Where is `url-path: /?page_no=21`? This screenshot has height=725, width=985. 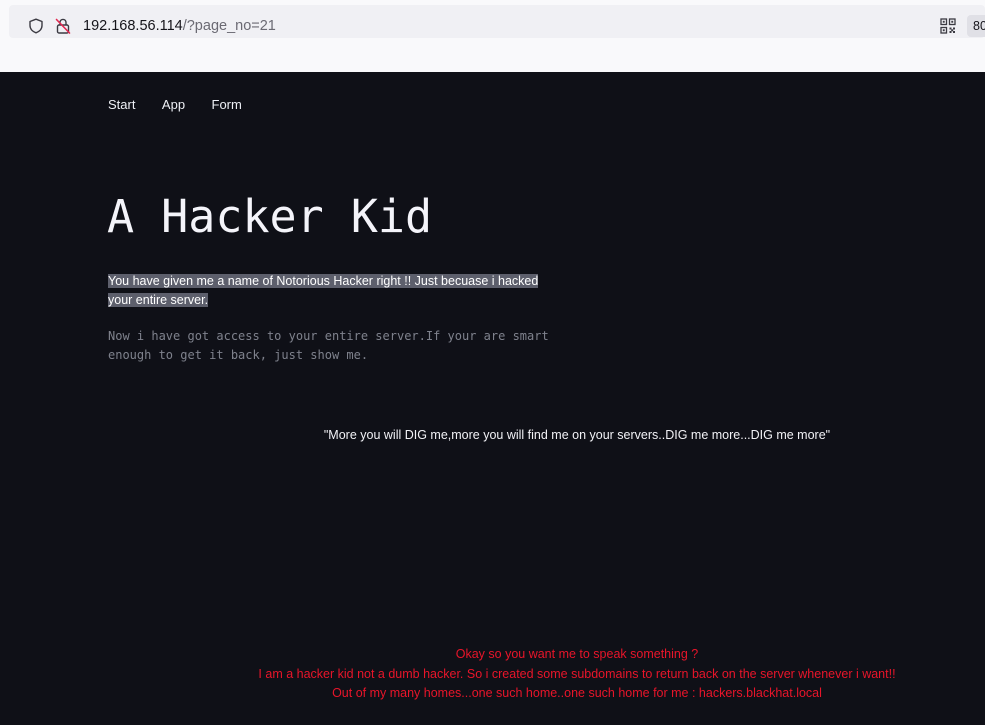
url-path: /?page_no=21 is located at coordinates (229, 26).